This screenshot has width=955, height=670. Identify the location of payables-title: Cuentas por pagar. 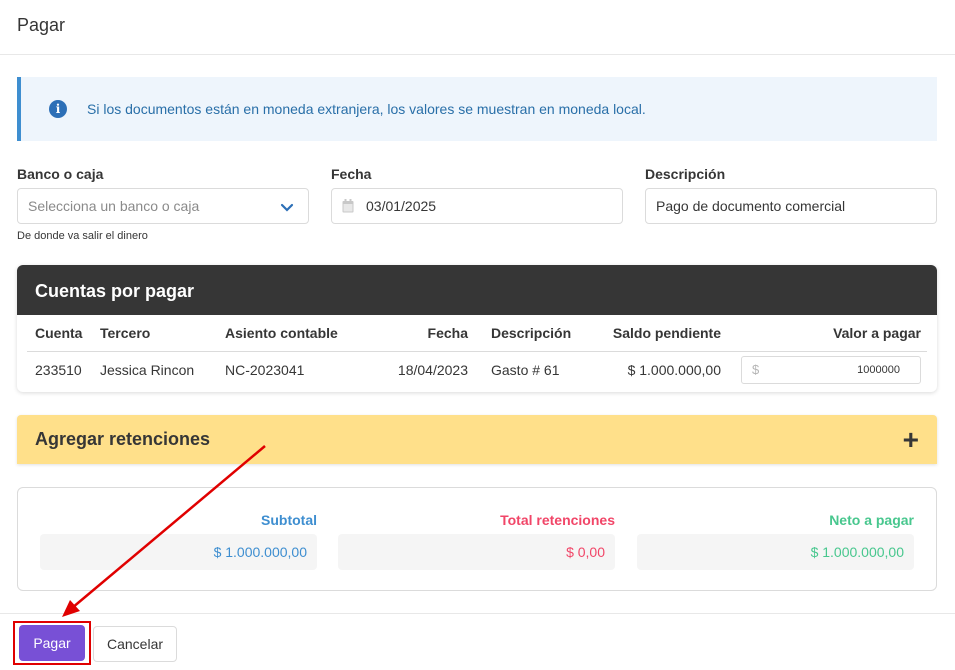
(477, 290).